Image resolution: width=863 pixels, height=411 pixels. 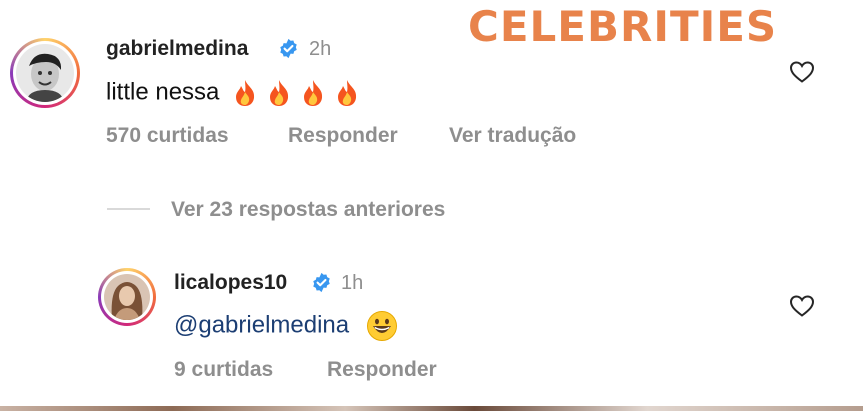 What do you see at coordinates (352, 283) in the screenshot?
I see `comment-timestamp: 1h` at bounding box center [352, 283].